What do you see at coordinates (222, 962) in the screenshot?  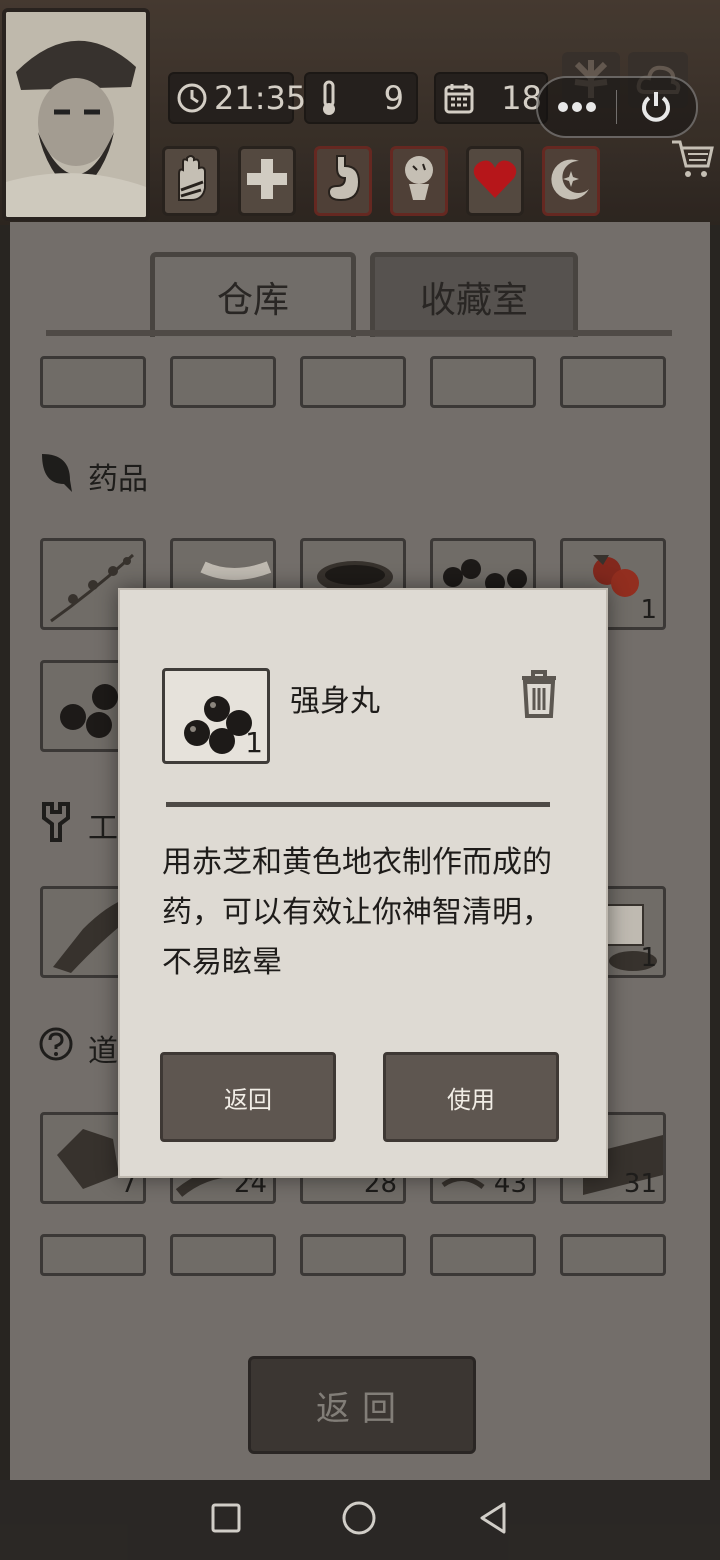 I see `description-line: 不易眩晕` at bounding box center [222, 962].